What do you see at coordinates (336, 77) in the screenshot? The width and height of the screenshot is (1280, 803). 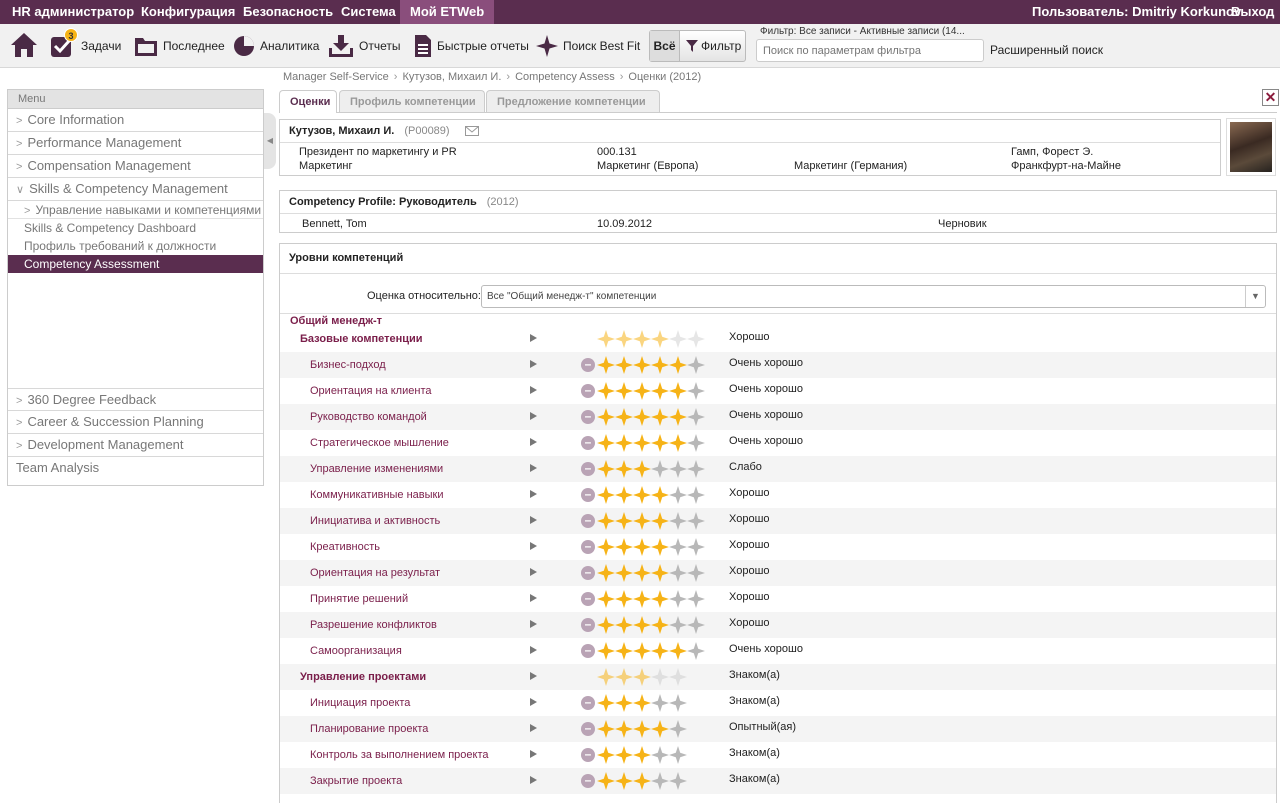 I see `breadcrumb-item: Manager Self-Service` at bounding box center [336, 77].